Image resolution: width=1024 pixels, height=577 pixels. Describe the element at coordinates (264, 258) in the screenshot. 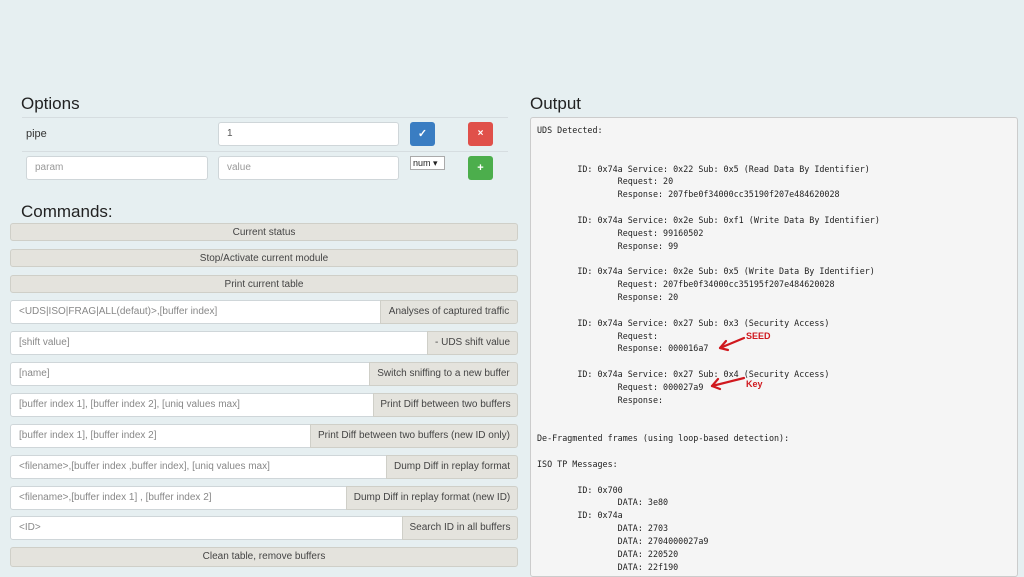

I see `stop-activate-button: Stop/Activate current module` at that location.